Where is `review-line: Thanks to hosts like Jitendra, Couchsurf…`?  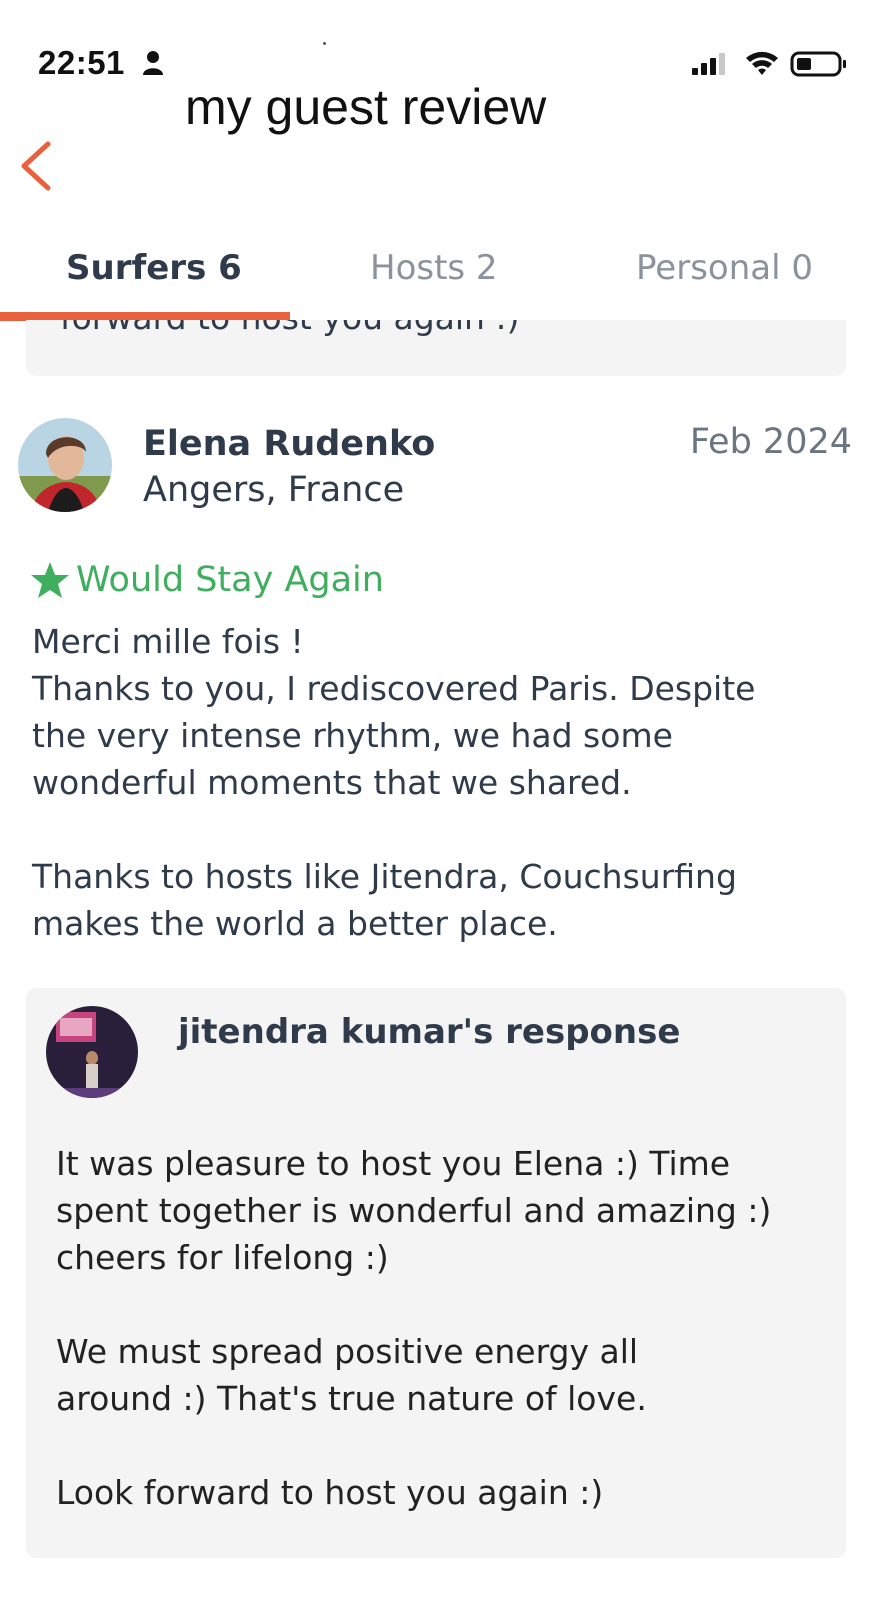
review-line: Thanks to hosts like Jitendra, Couchsurf… is located at coordinates (384, 876).